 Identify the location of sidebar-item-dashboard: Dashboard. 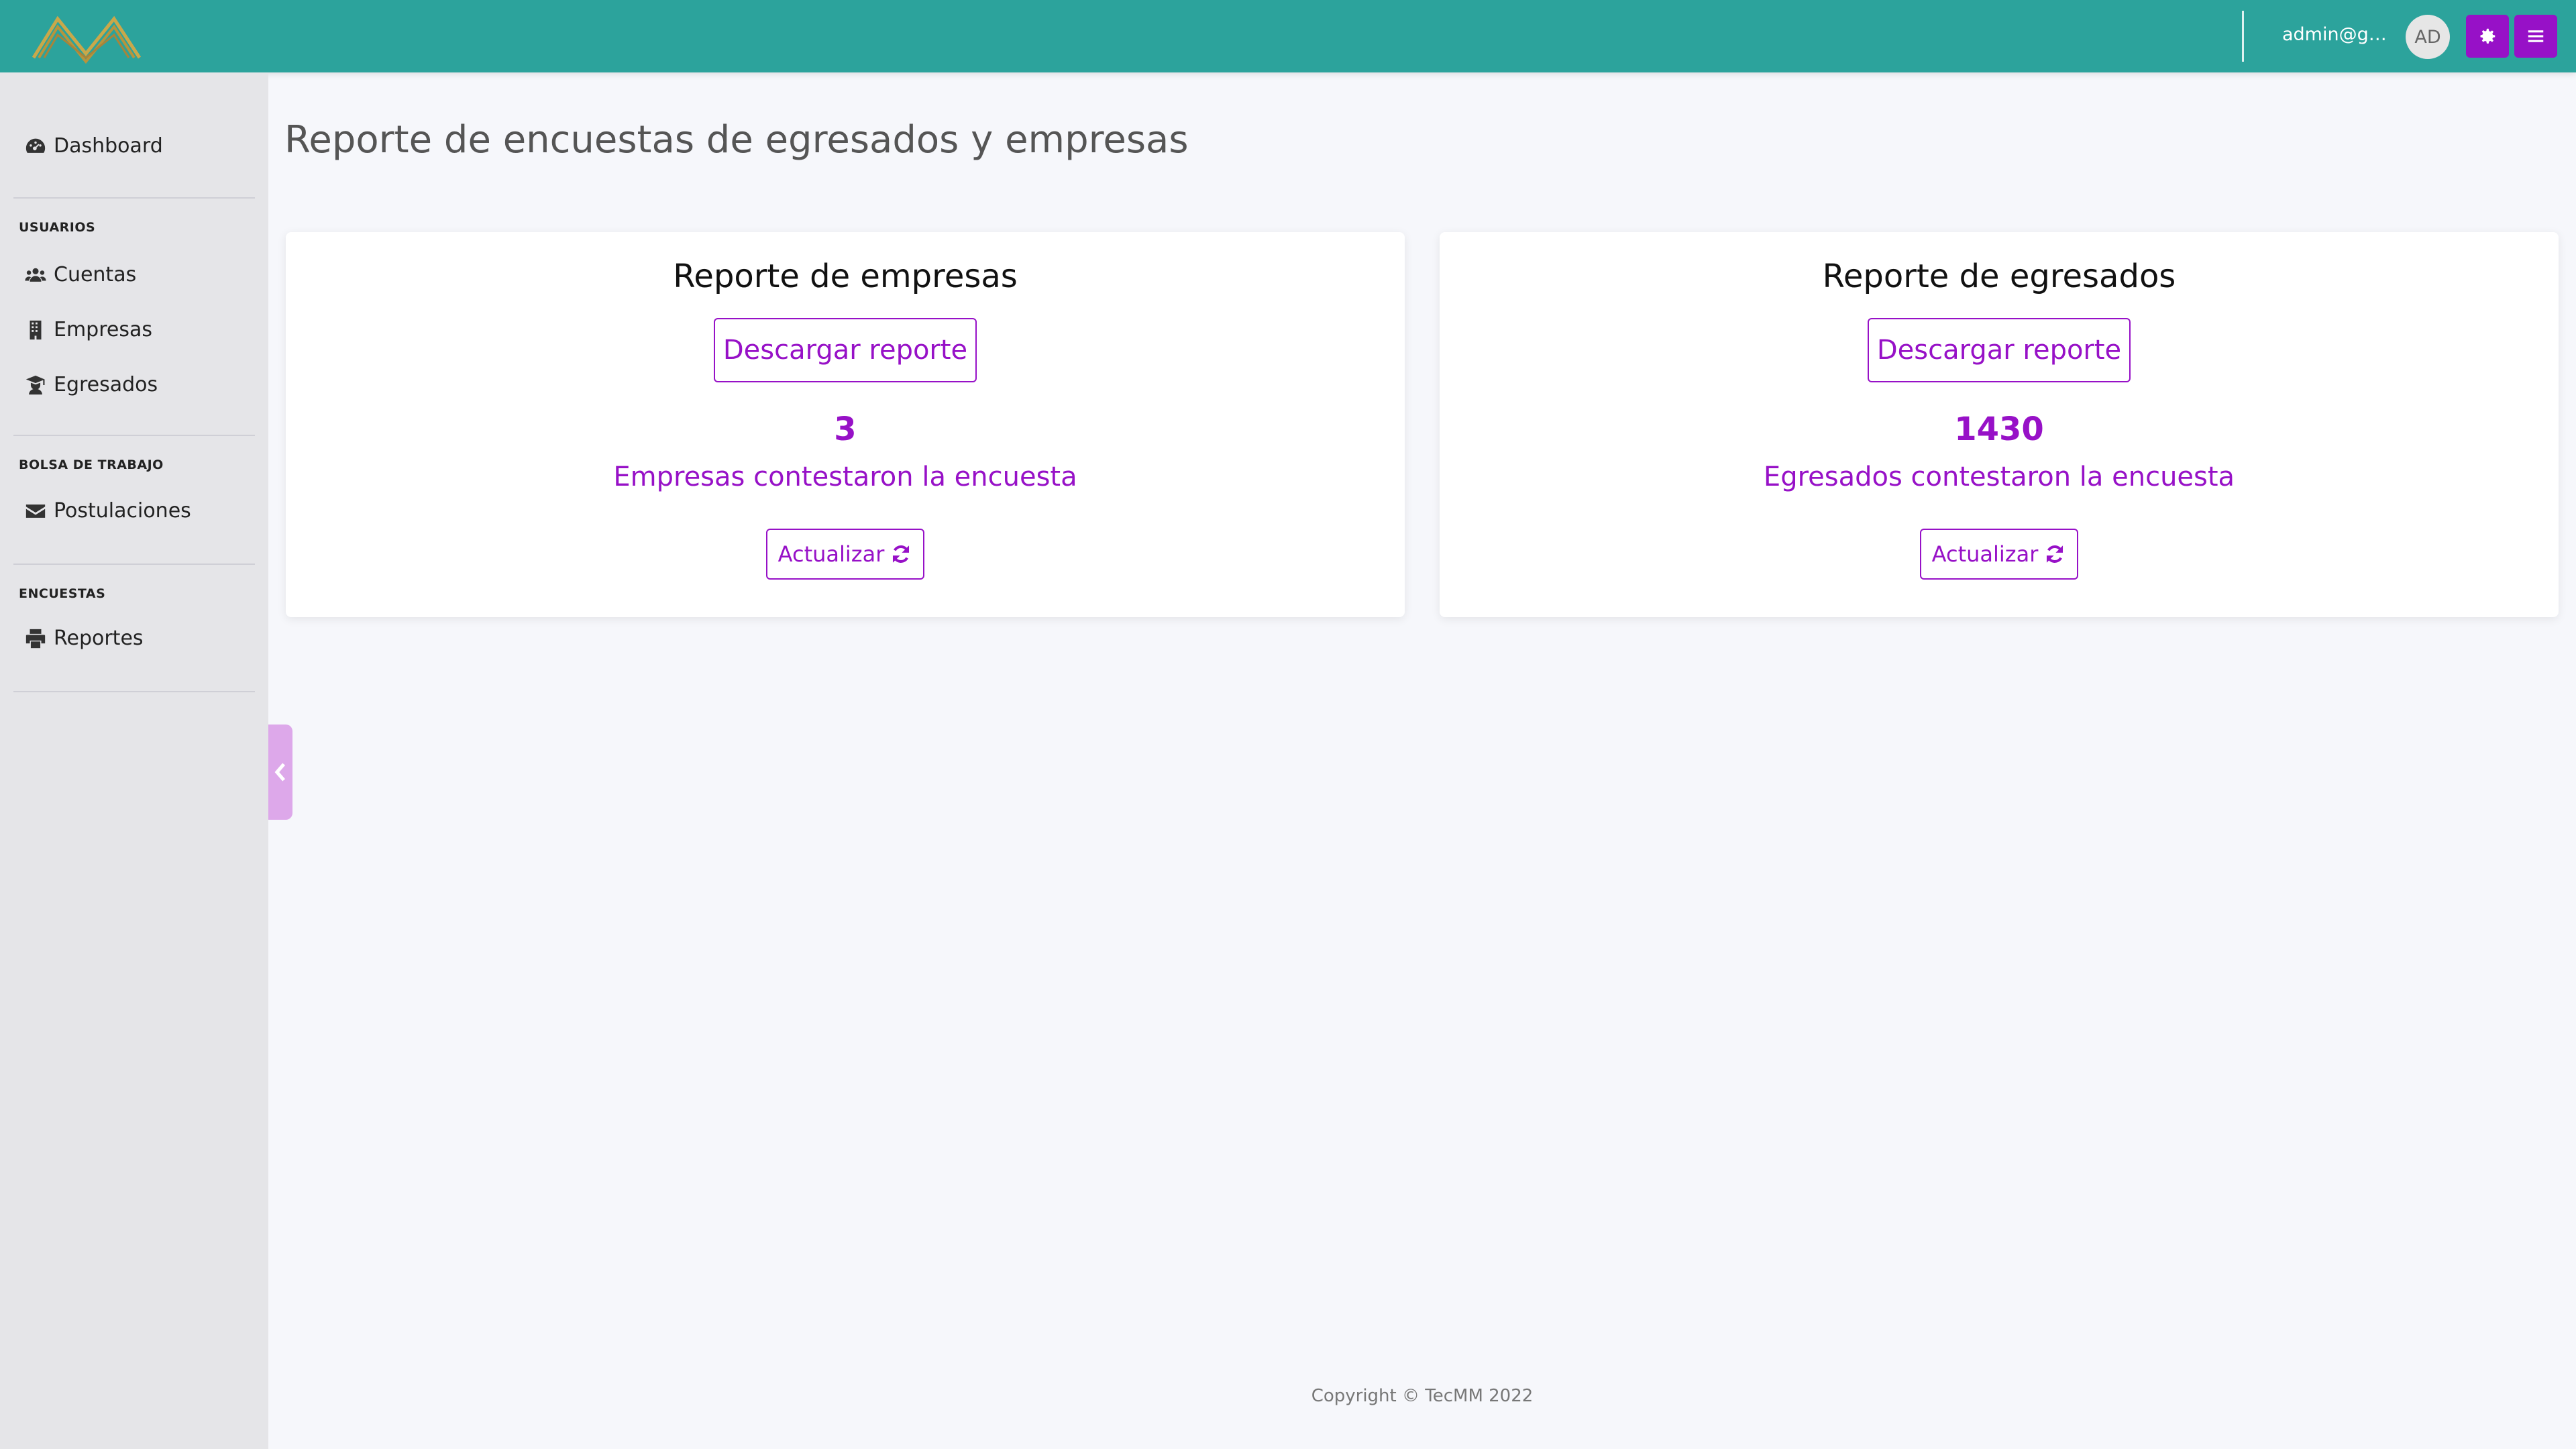
(93, 146).